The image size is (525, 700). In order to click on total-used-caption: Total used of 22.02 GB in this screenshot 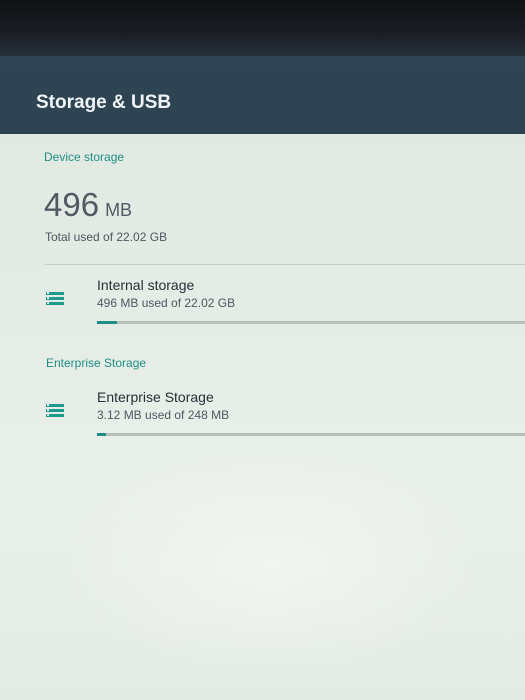, I will do `click(106, 237)`.